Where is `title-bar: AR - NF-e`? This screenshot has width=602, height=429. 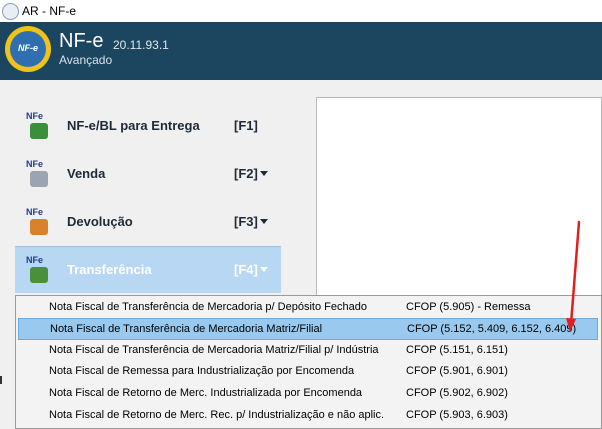
title-bar: AR - NF-e is located at coordinates (301, 11).